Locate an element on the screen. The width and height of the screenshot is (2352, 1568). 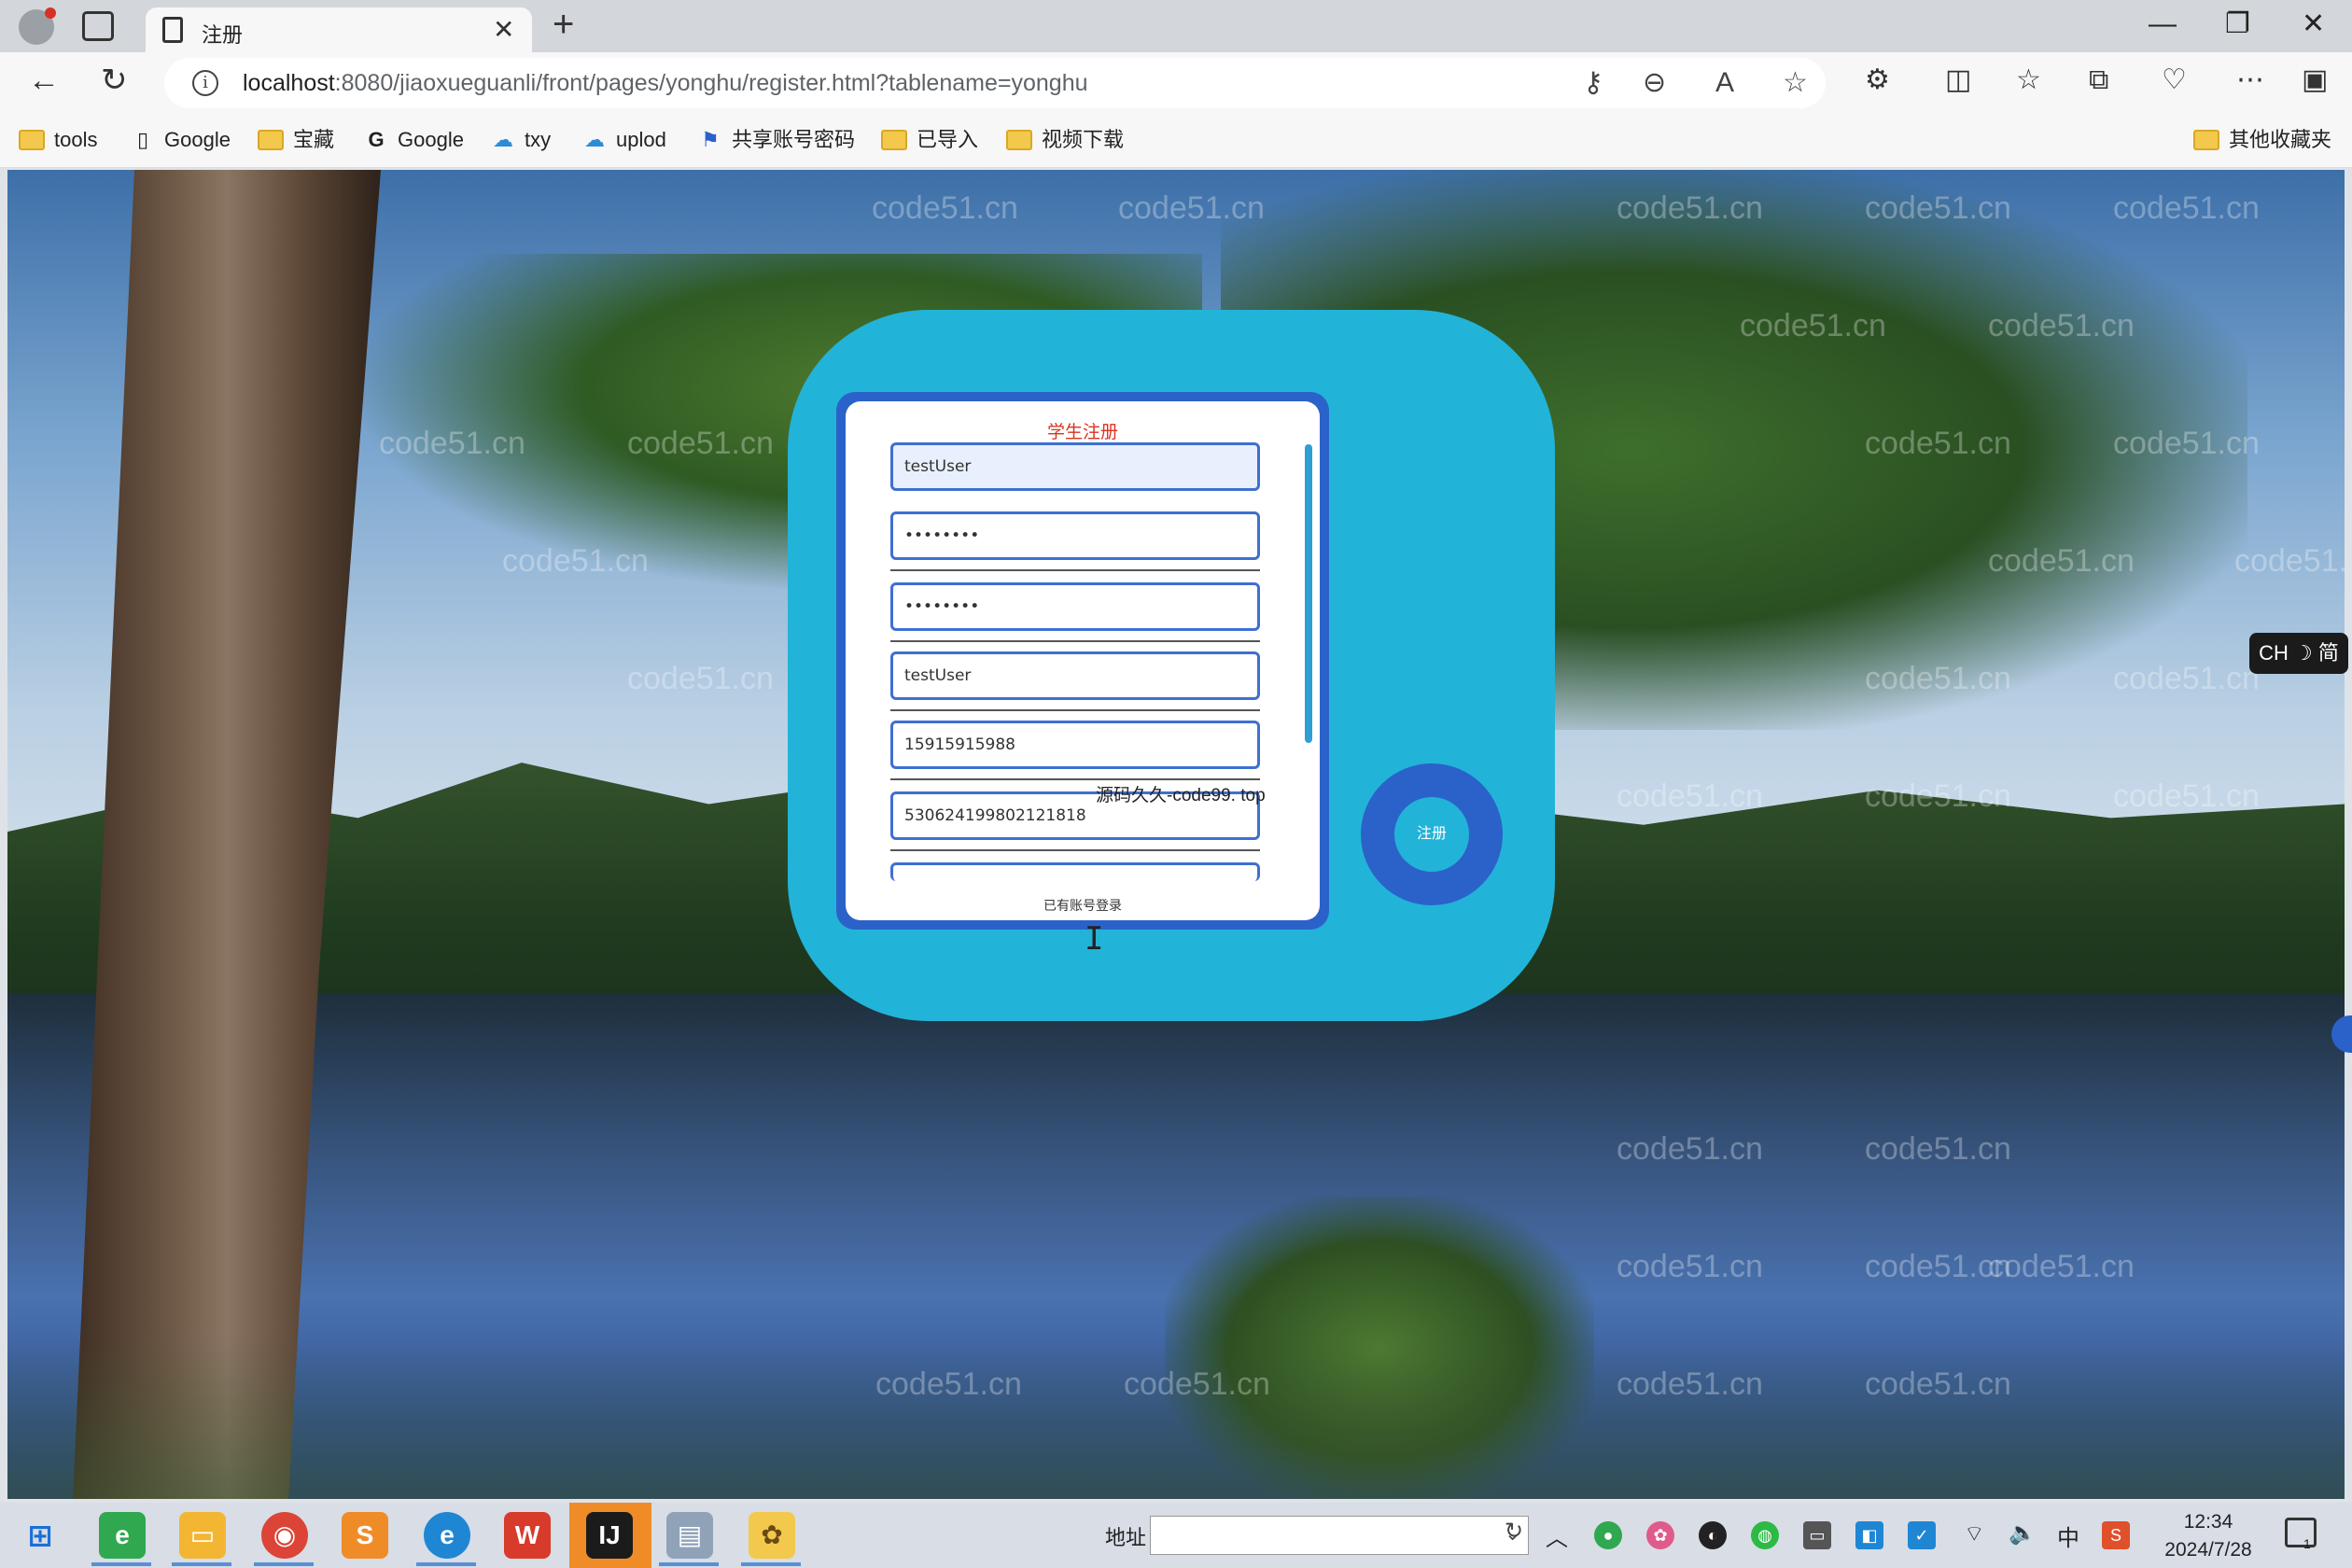
wifi-icon: ⌔ is located at coordinates (1974, 1533).